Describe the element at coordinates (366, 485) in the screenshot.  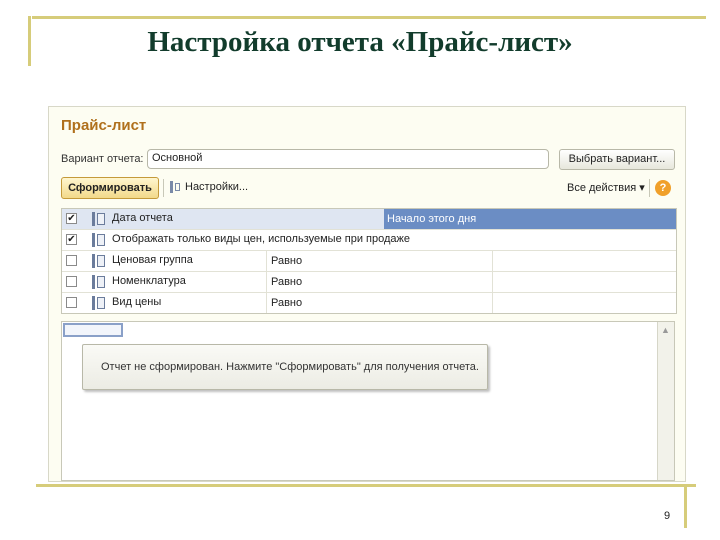
I see `slide-bottom-rule` at that location.